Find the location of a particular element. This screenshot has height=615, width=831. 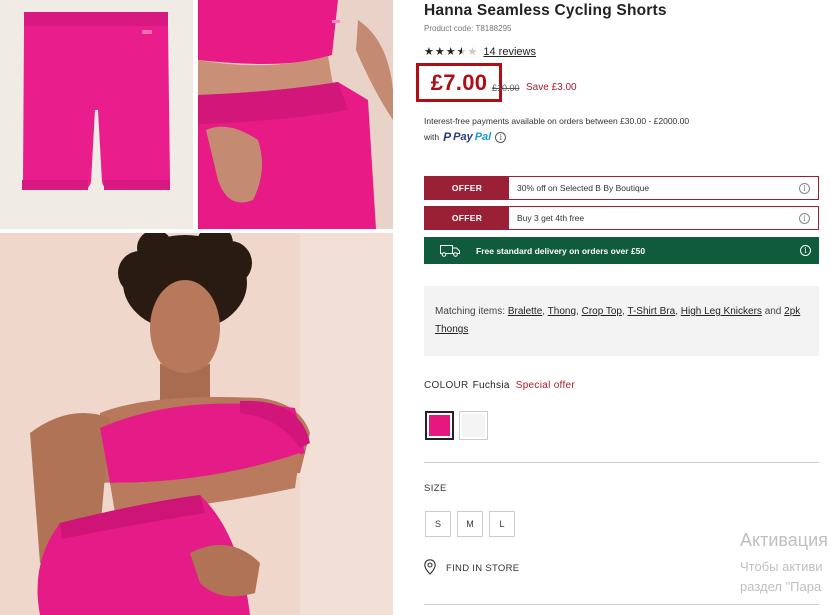

rating-row: ★ ★ ★ ★ ★ 14 reviews is located at coordinates (480, 52).